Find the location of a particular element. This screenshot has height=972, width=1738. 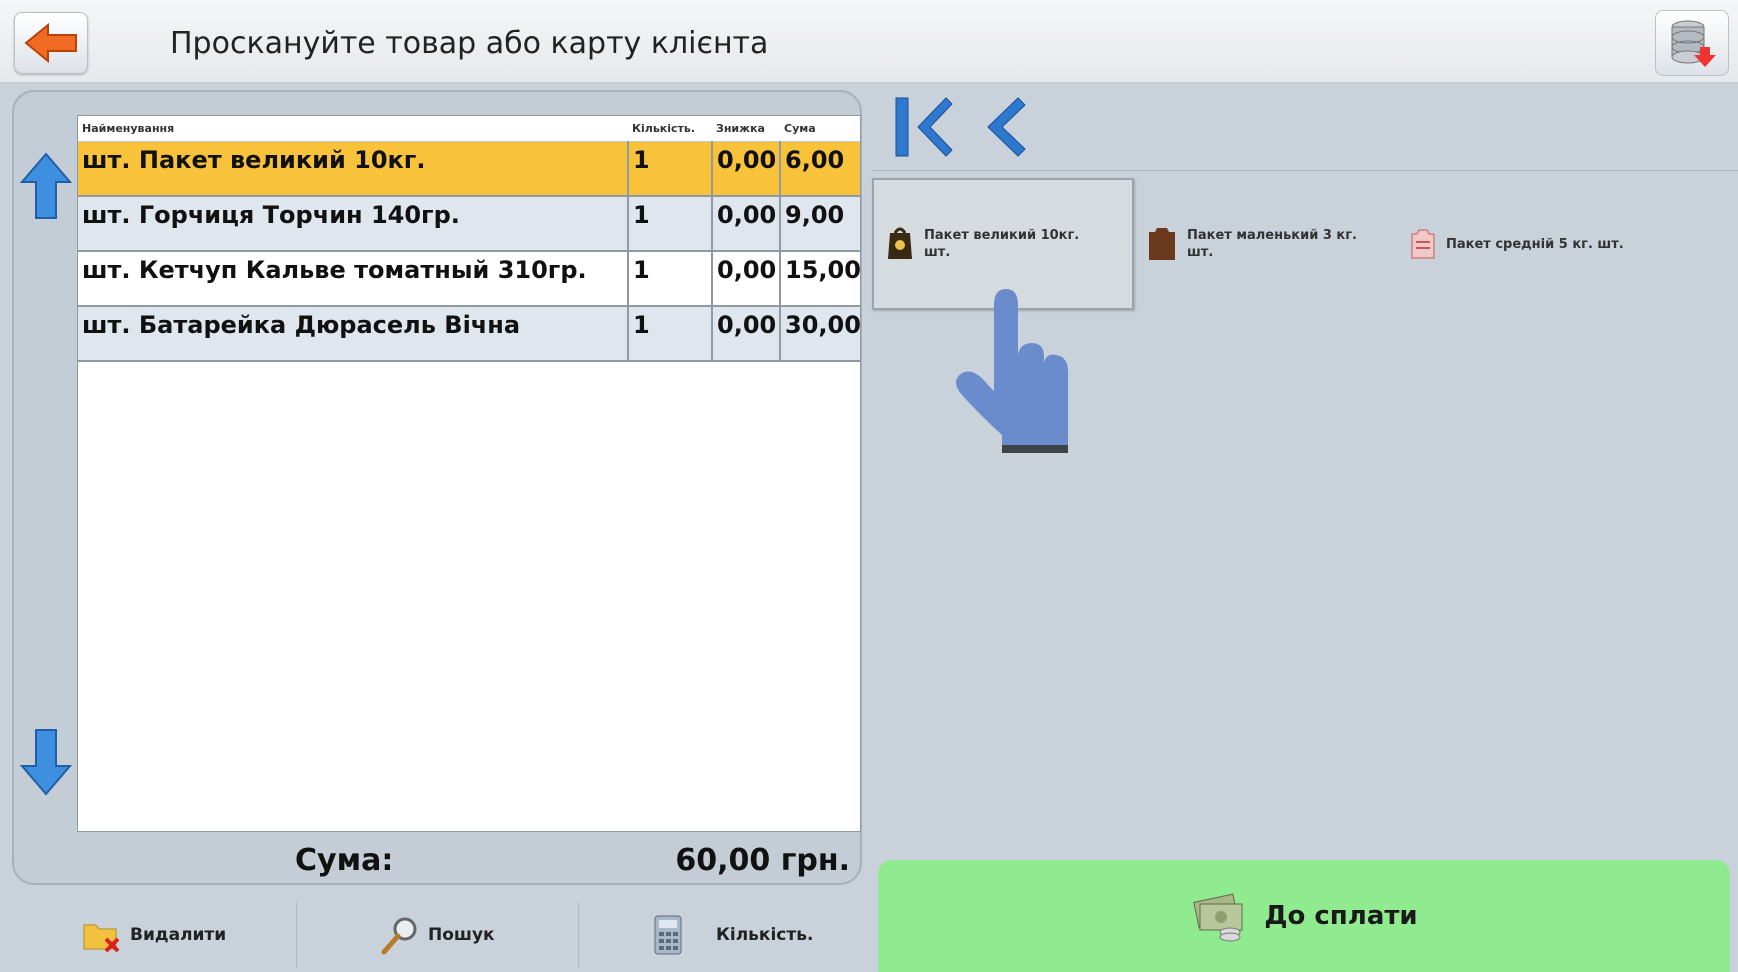

scroll-down-button is located at coordinates (46, 762).